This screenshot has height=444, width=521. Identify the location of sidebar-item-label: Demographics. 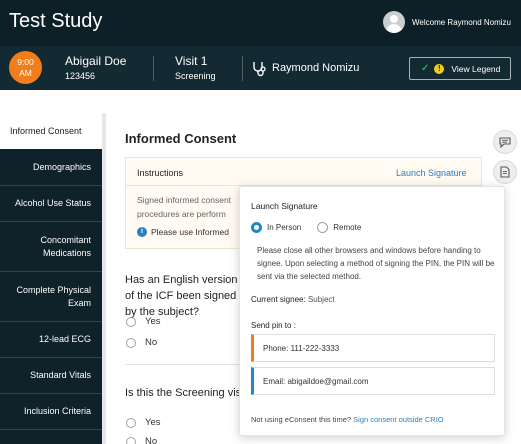
(61, 166).